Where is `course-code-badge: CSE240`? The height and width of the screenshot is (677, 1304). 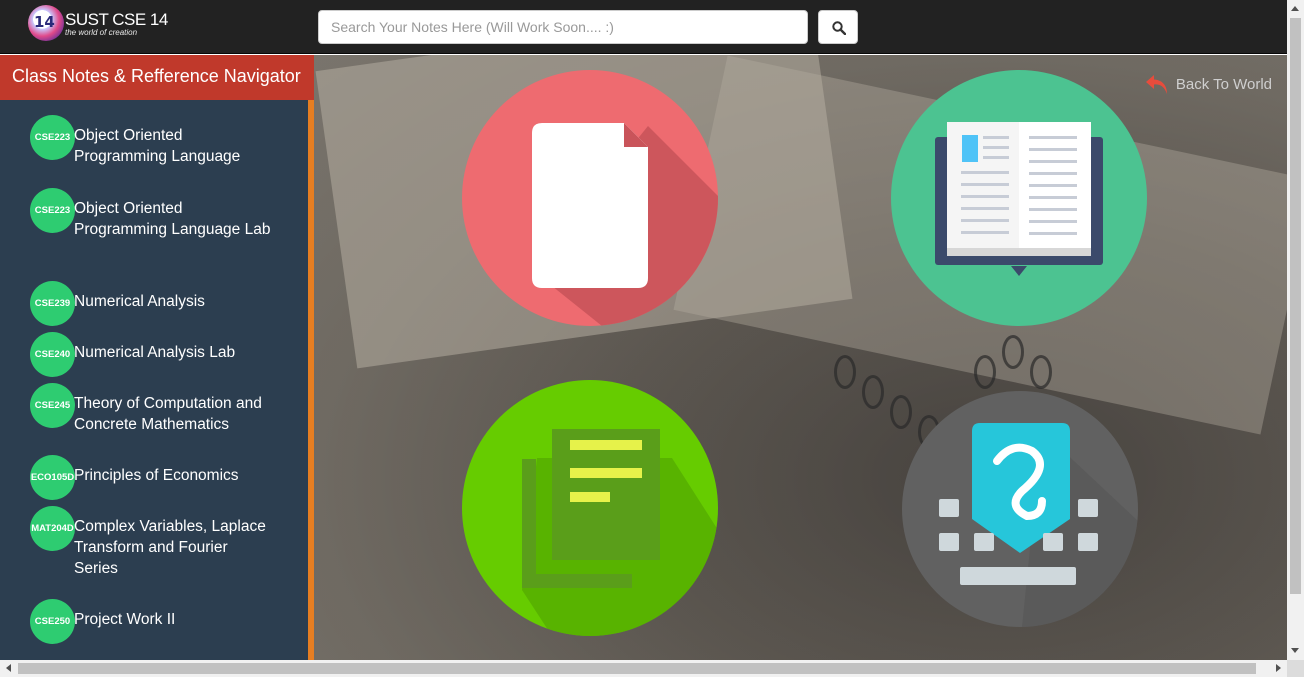 course-code-badge: CSE240 is located at coordinates (52, 354).